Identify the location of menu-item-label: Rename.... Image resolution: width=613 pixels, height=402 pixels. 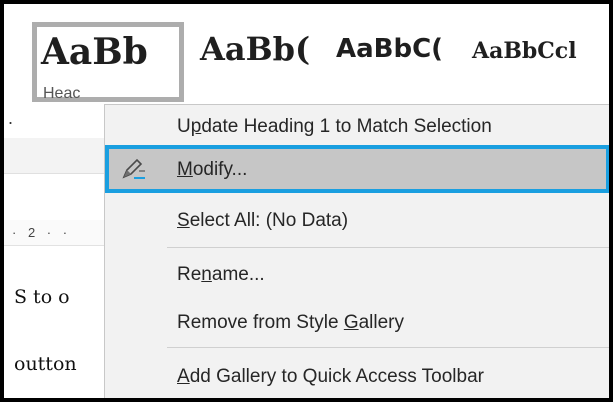
(221, 274).